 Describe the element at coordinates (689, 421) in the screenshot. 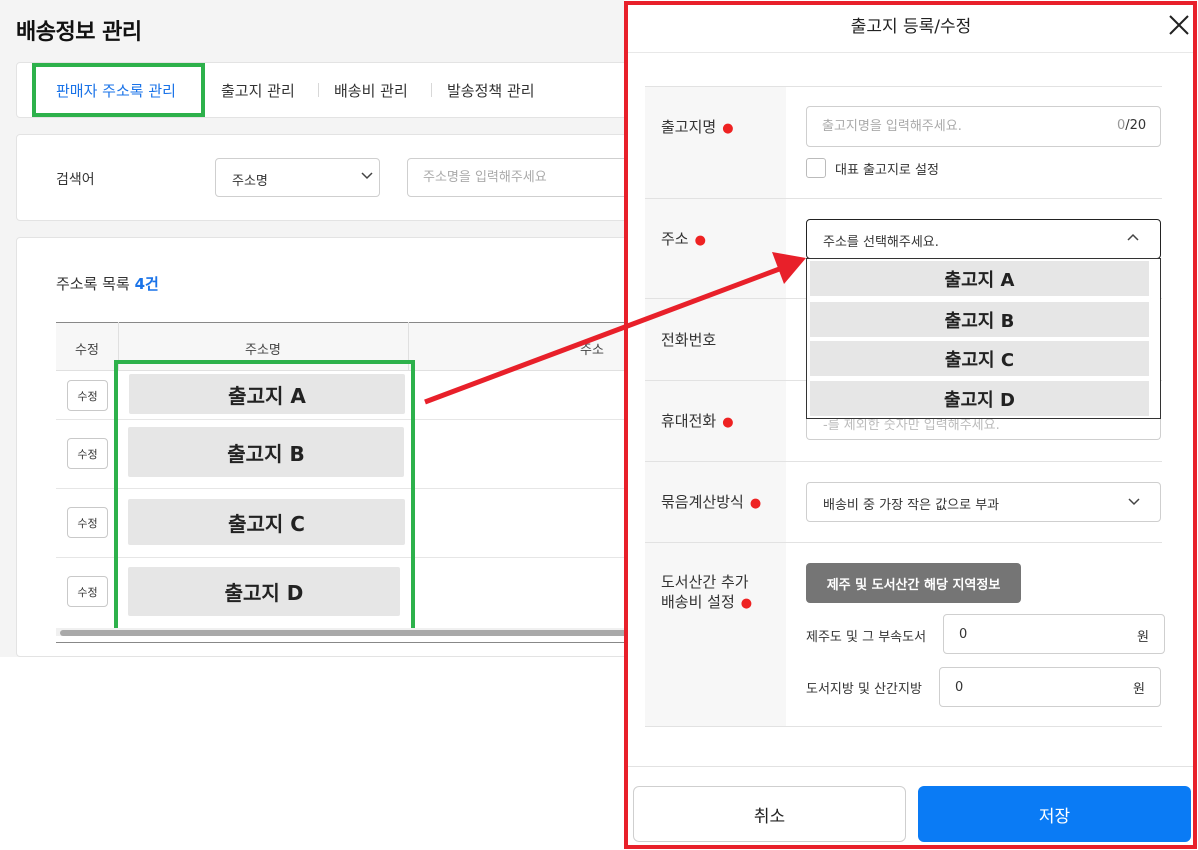

I see `mobile-label-text: 휴대전화` at that location.